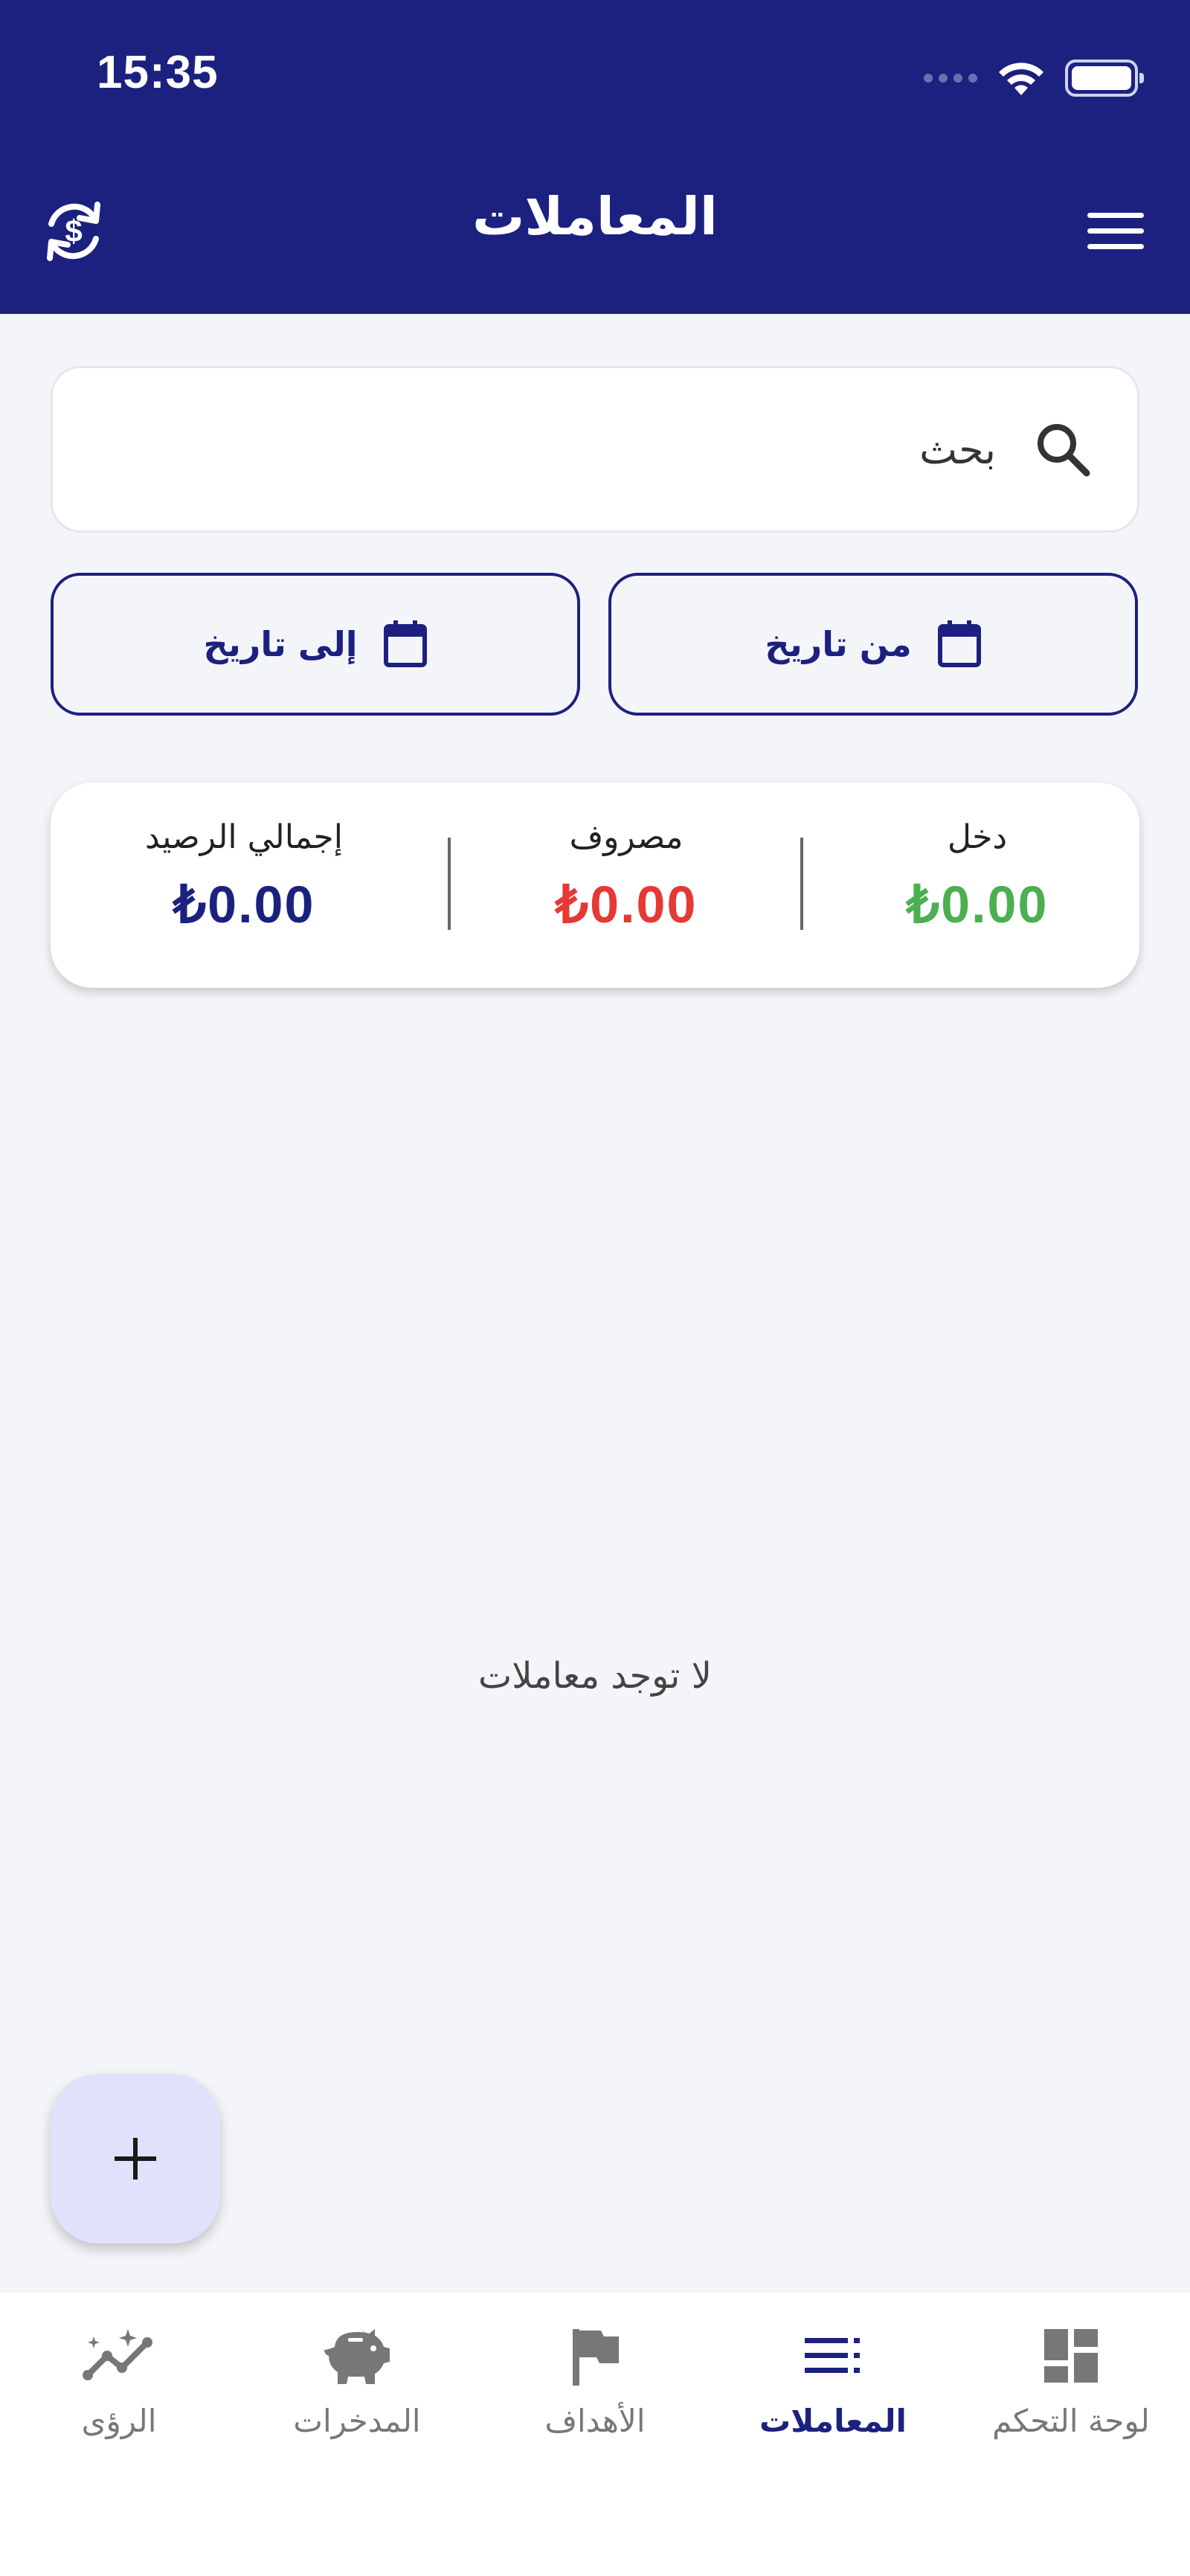  I want to click on battery-icon, so click(1105, 78).